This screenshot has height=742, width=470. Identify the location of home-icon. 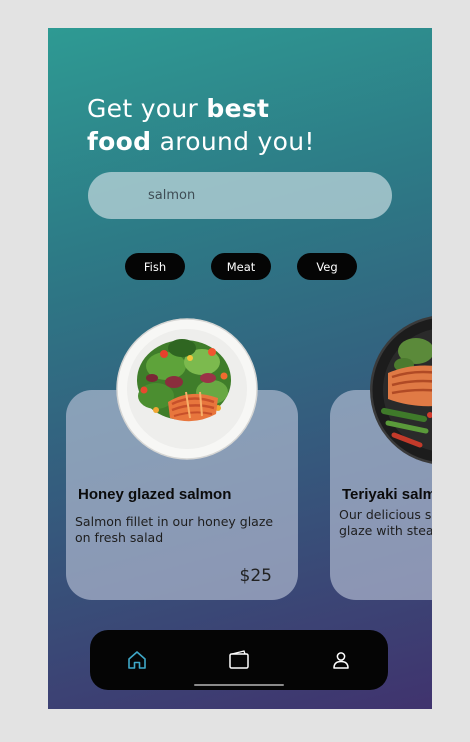
(137, 660).